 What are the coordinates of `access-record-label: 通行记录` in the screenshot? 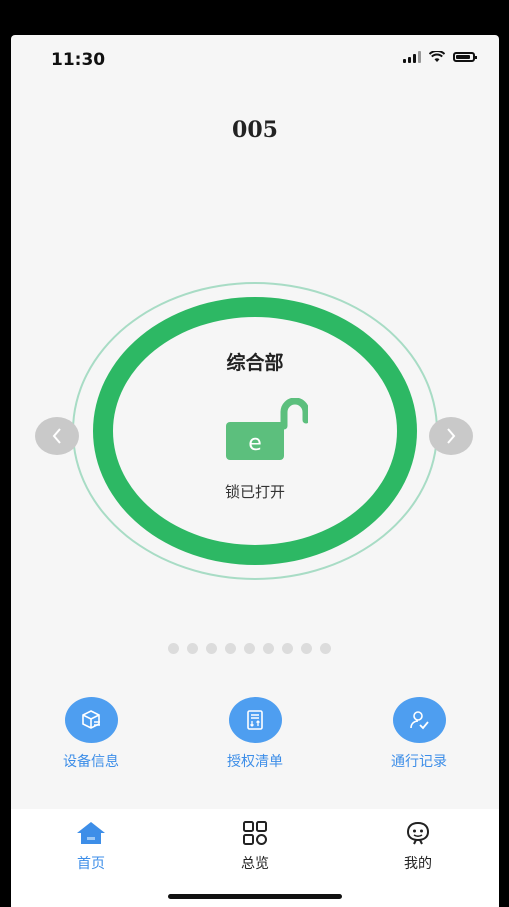 It's located at (419, 762).